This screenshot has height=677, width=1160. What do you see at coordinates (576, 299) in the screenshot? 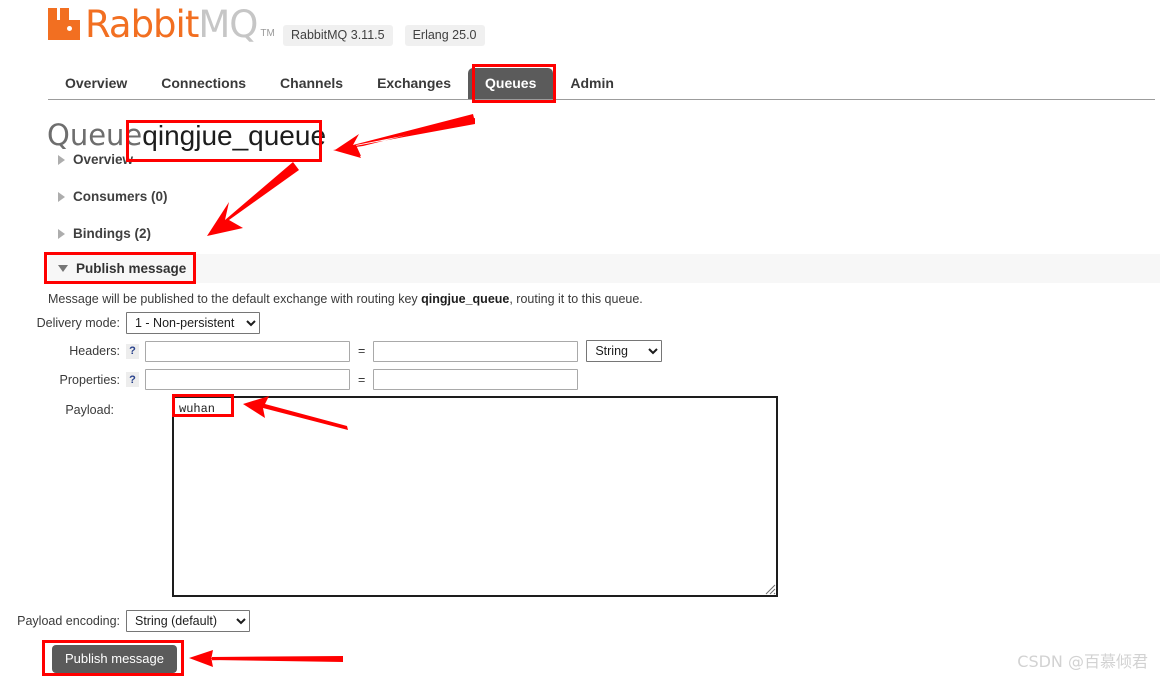
I see `publish-description-suffix: , routing it to this queue.` at bounding box center [576, 299].